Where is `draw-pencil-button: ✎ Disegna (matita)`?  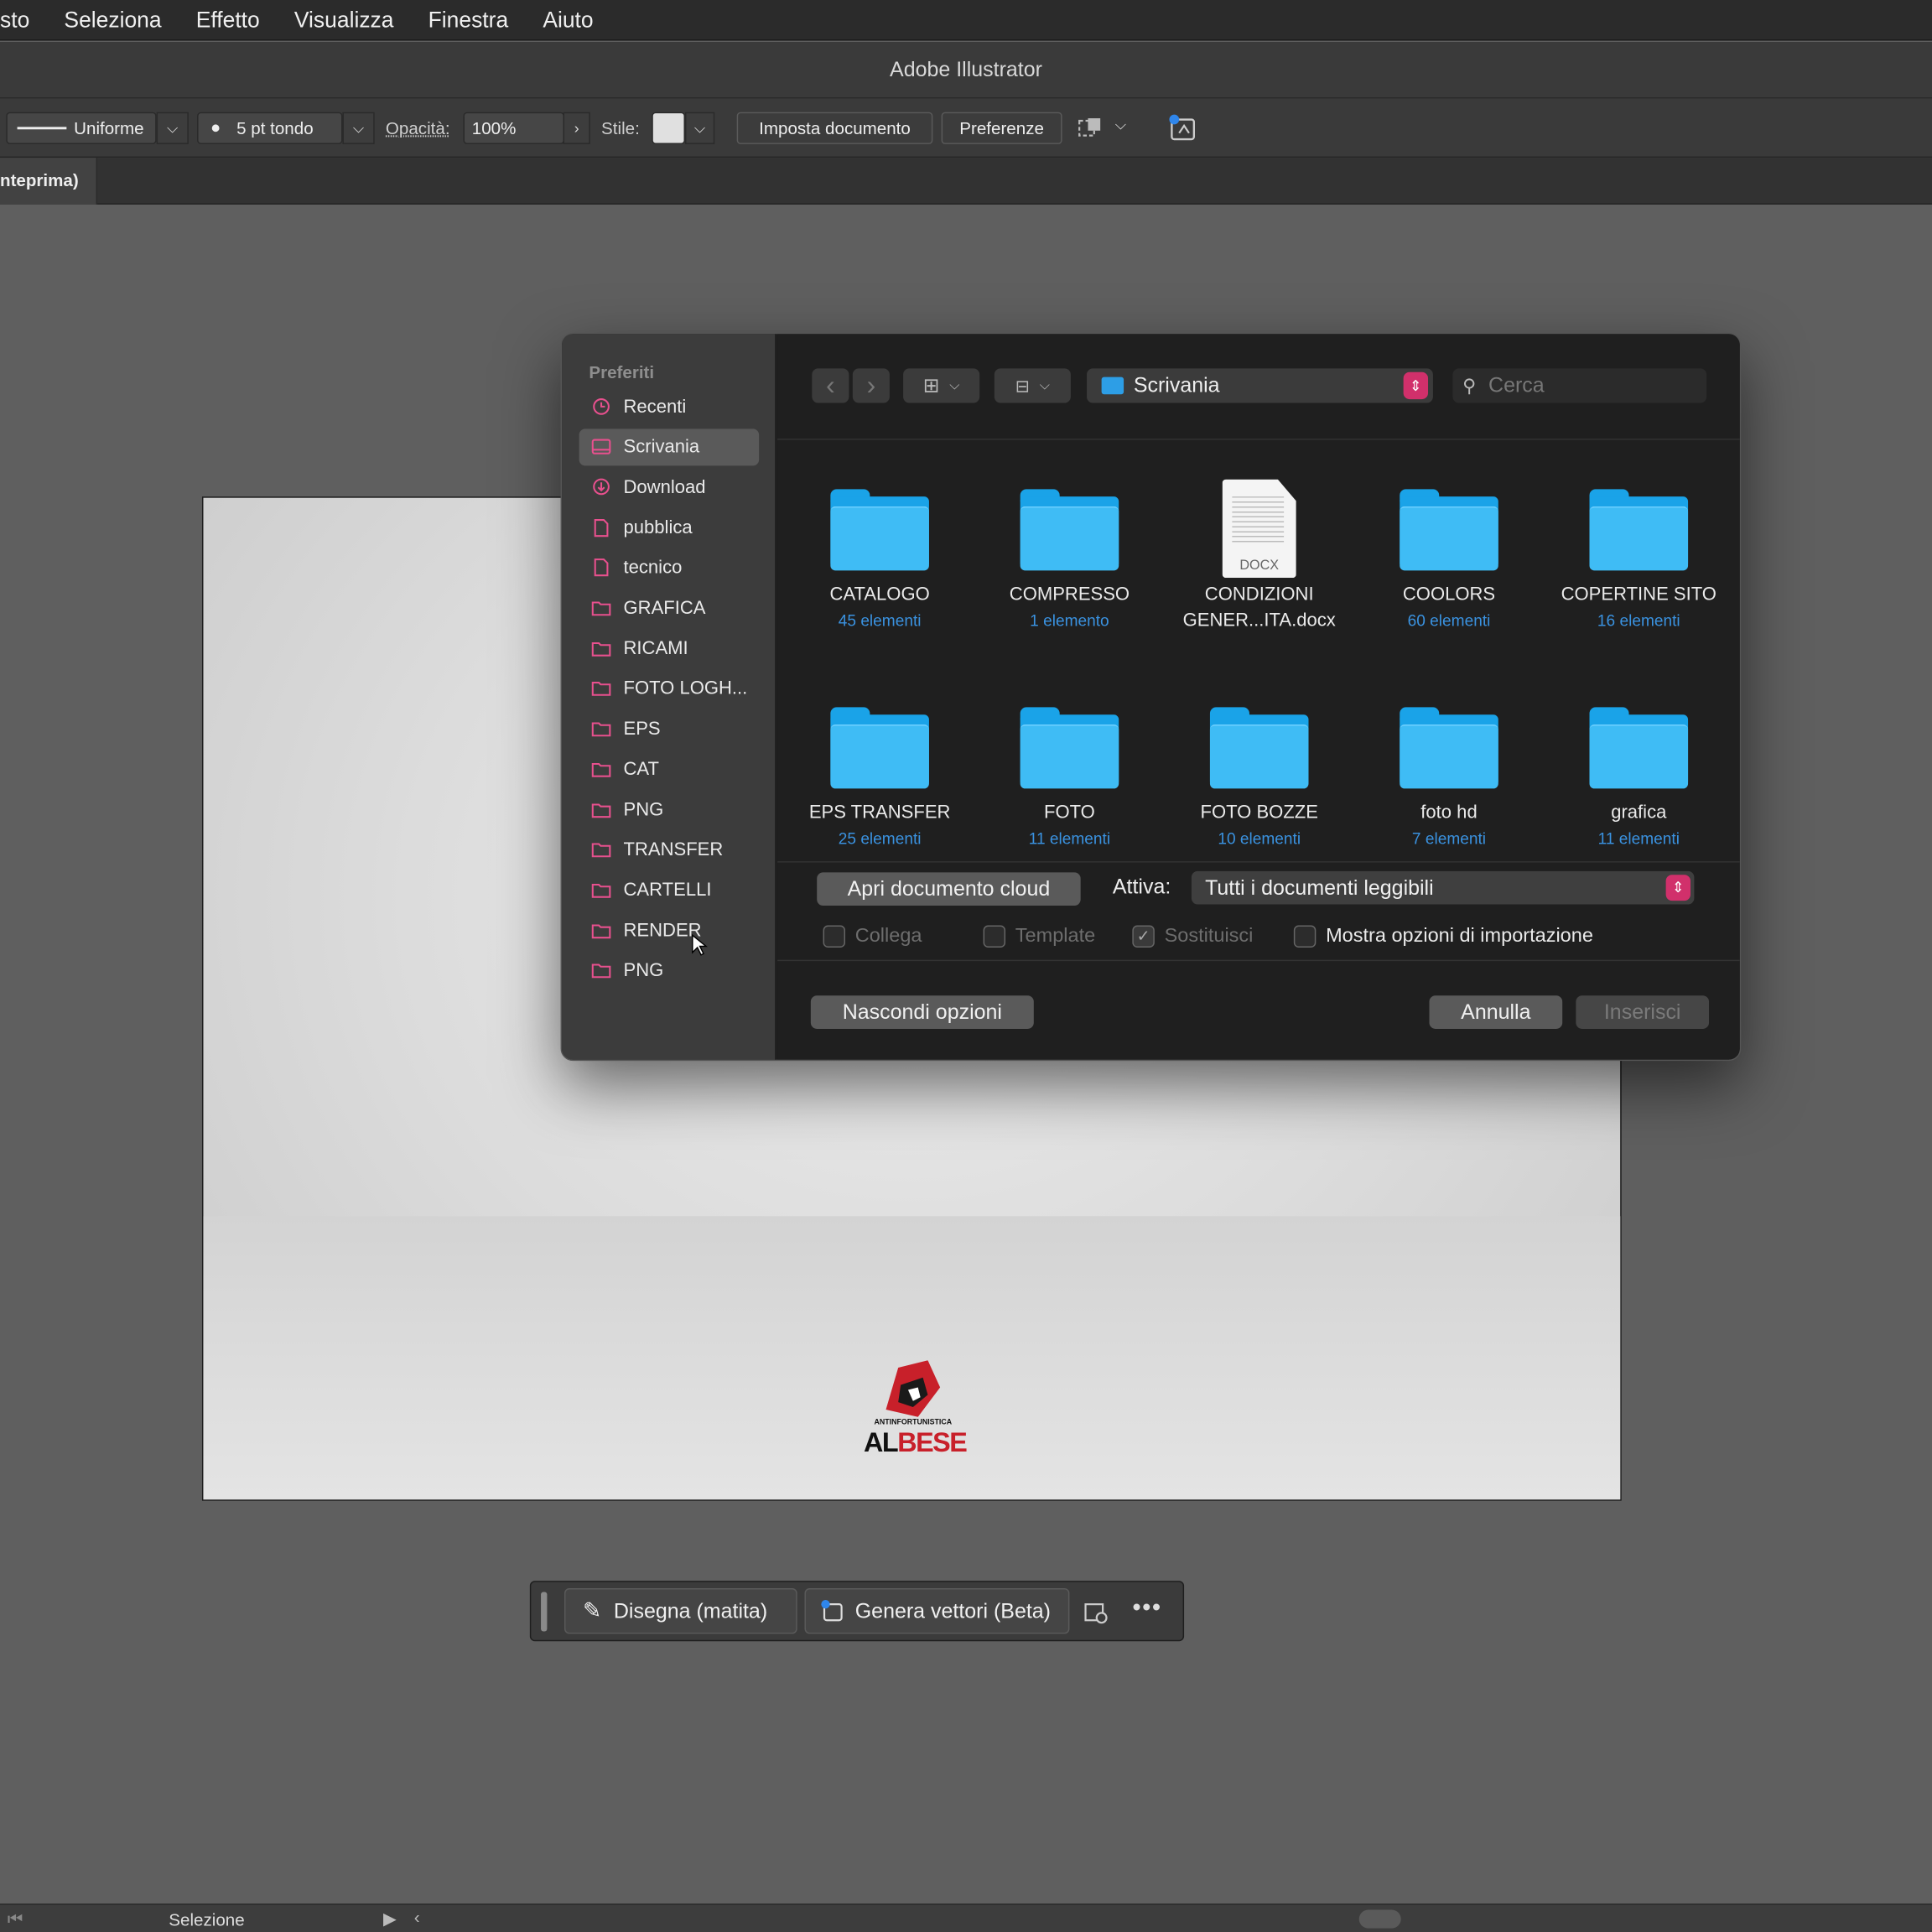
draw-pencil-button: ✎ Disegna (matita) is located at coordinates (680, 1611).